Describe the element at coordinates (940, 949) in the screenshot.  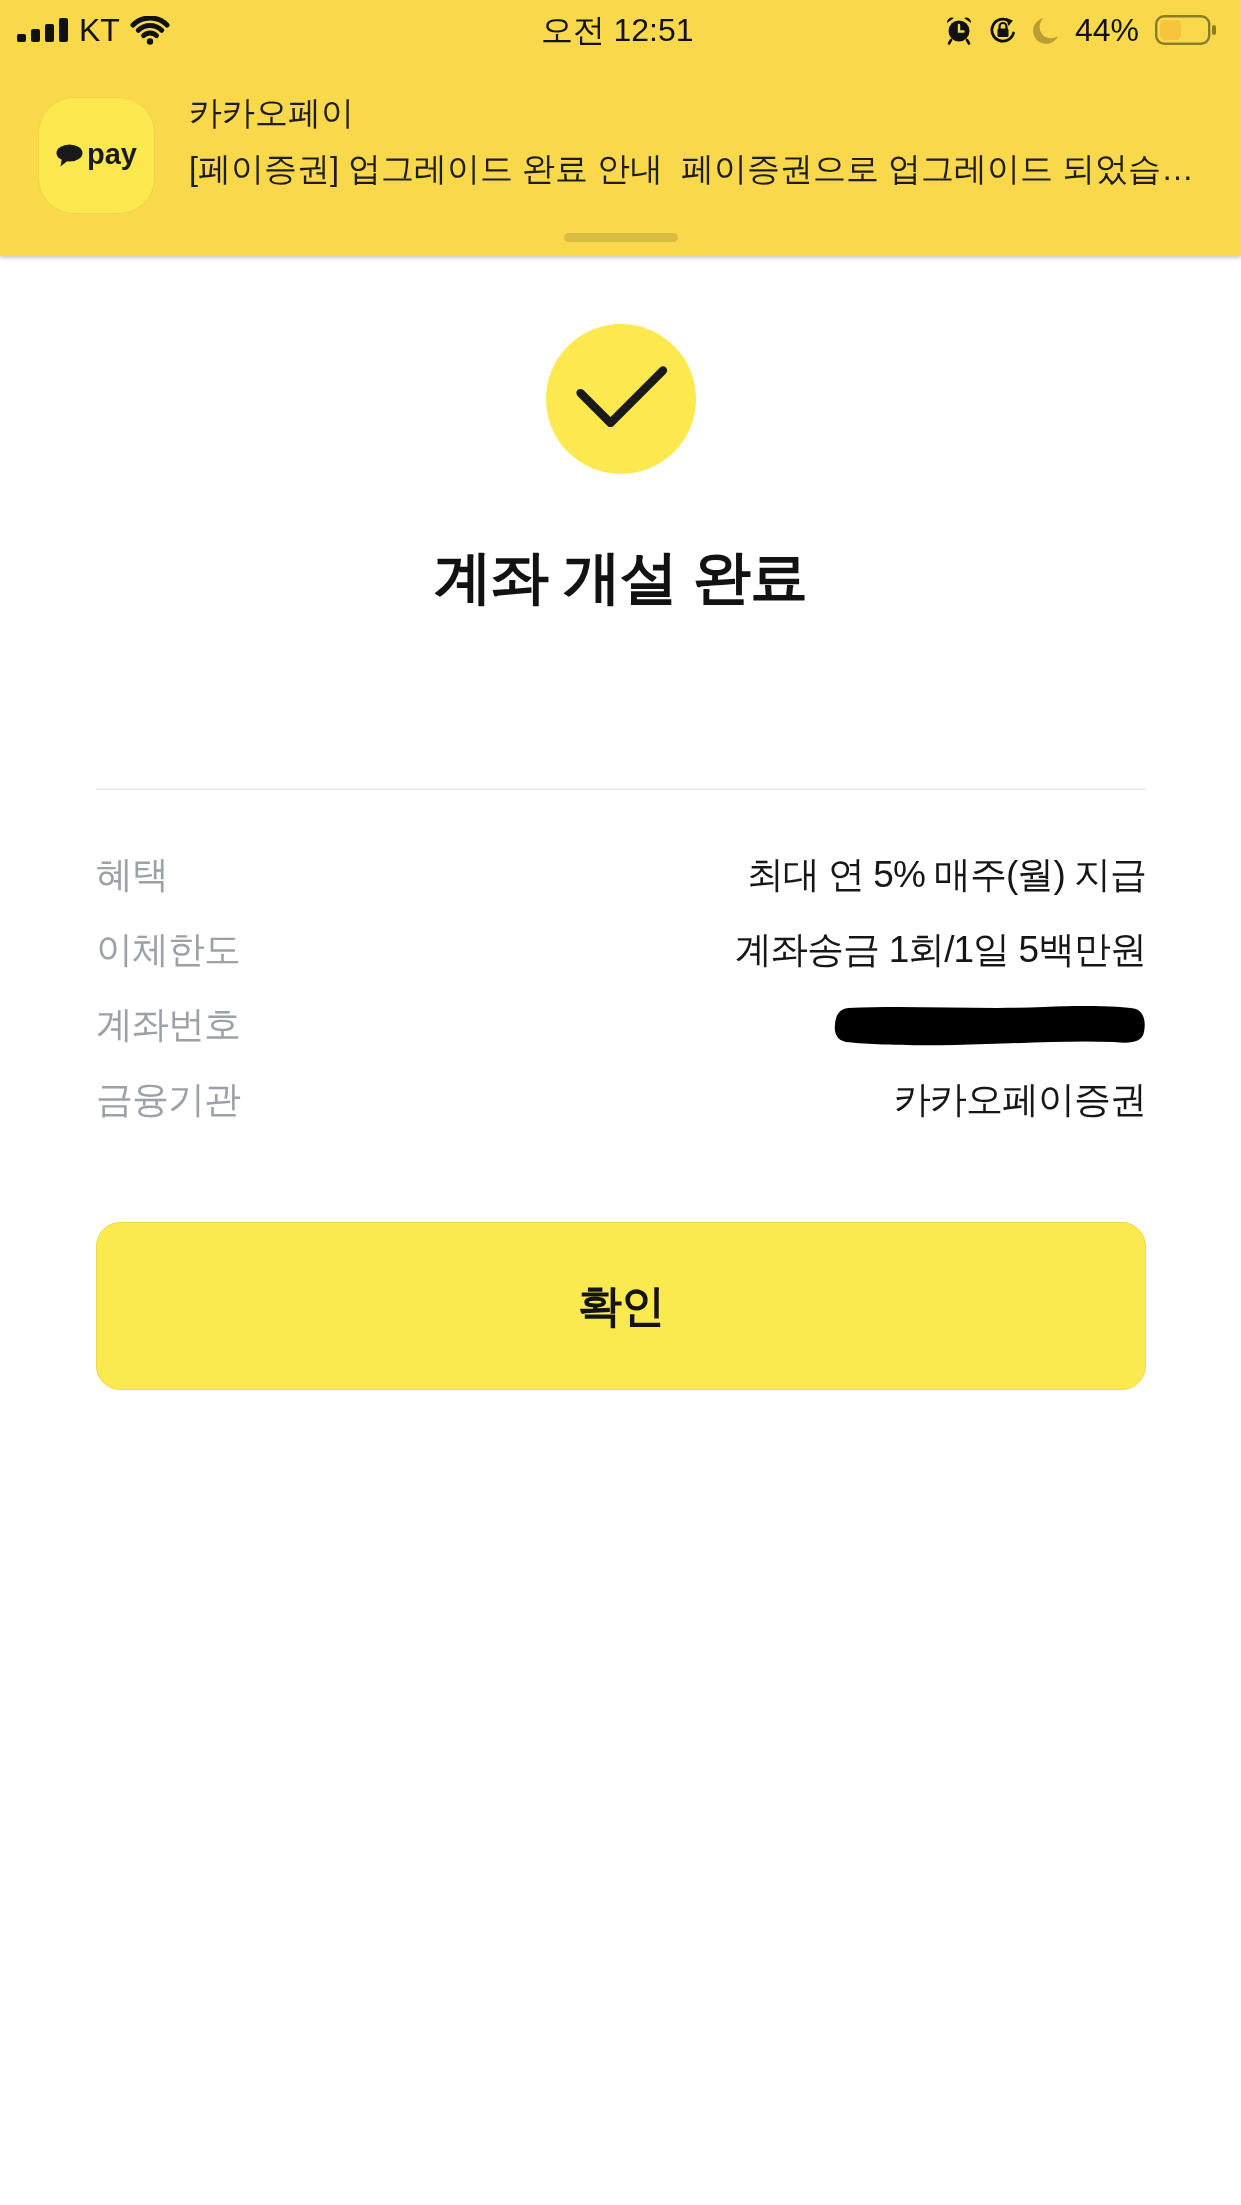
I see `detail-value: 계좌송금 1회/1일 5백만원` at that location.